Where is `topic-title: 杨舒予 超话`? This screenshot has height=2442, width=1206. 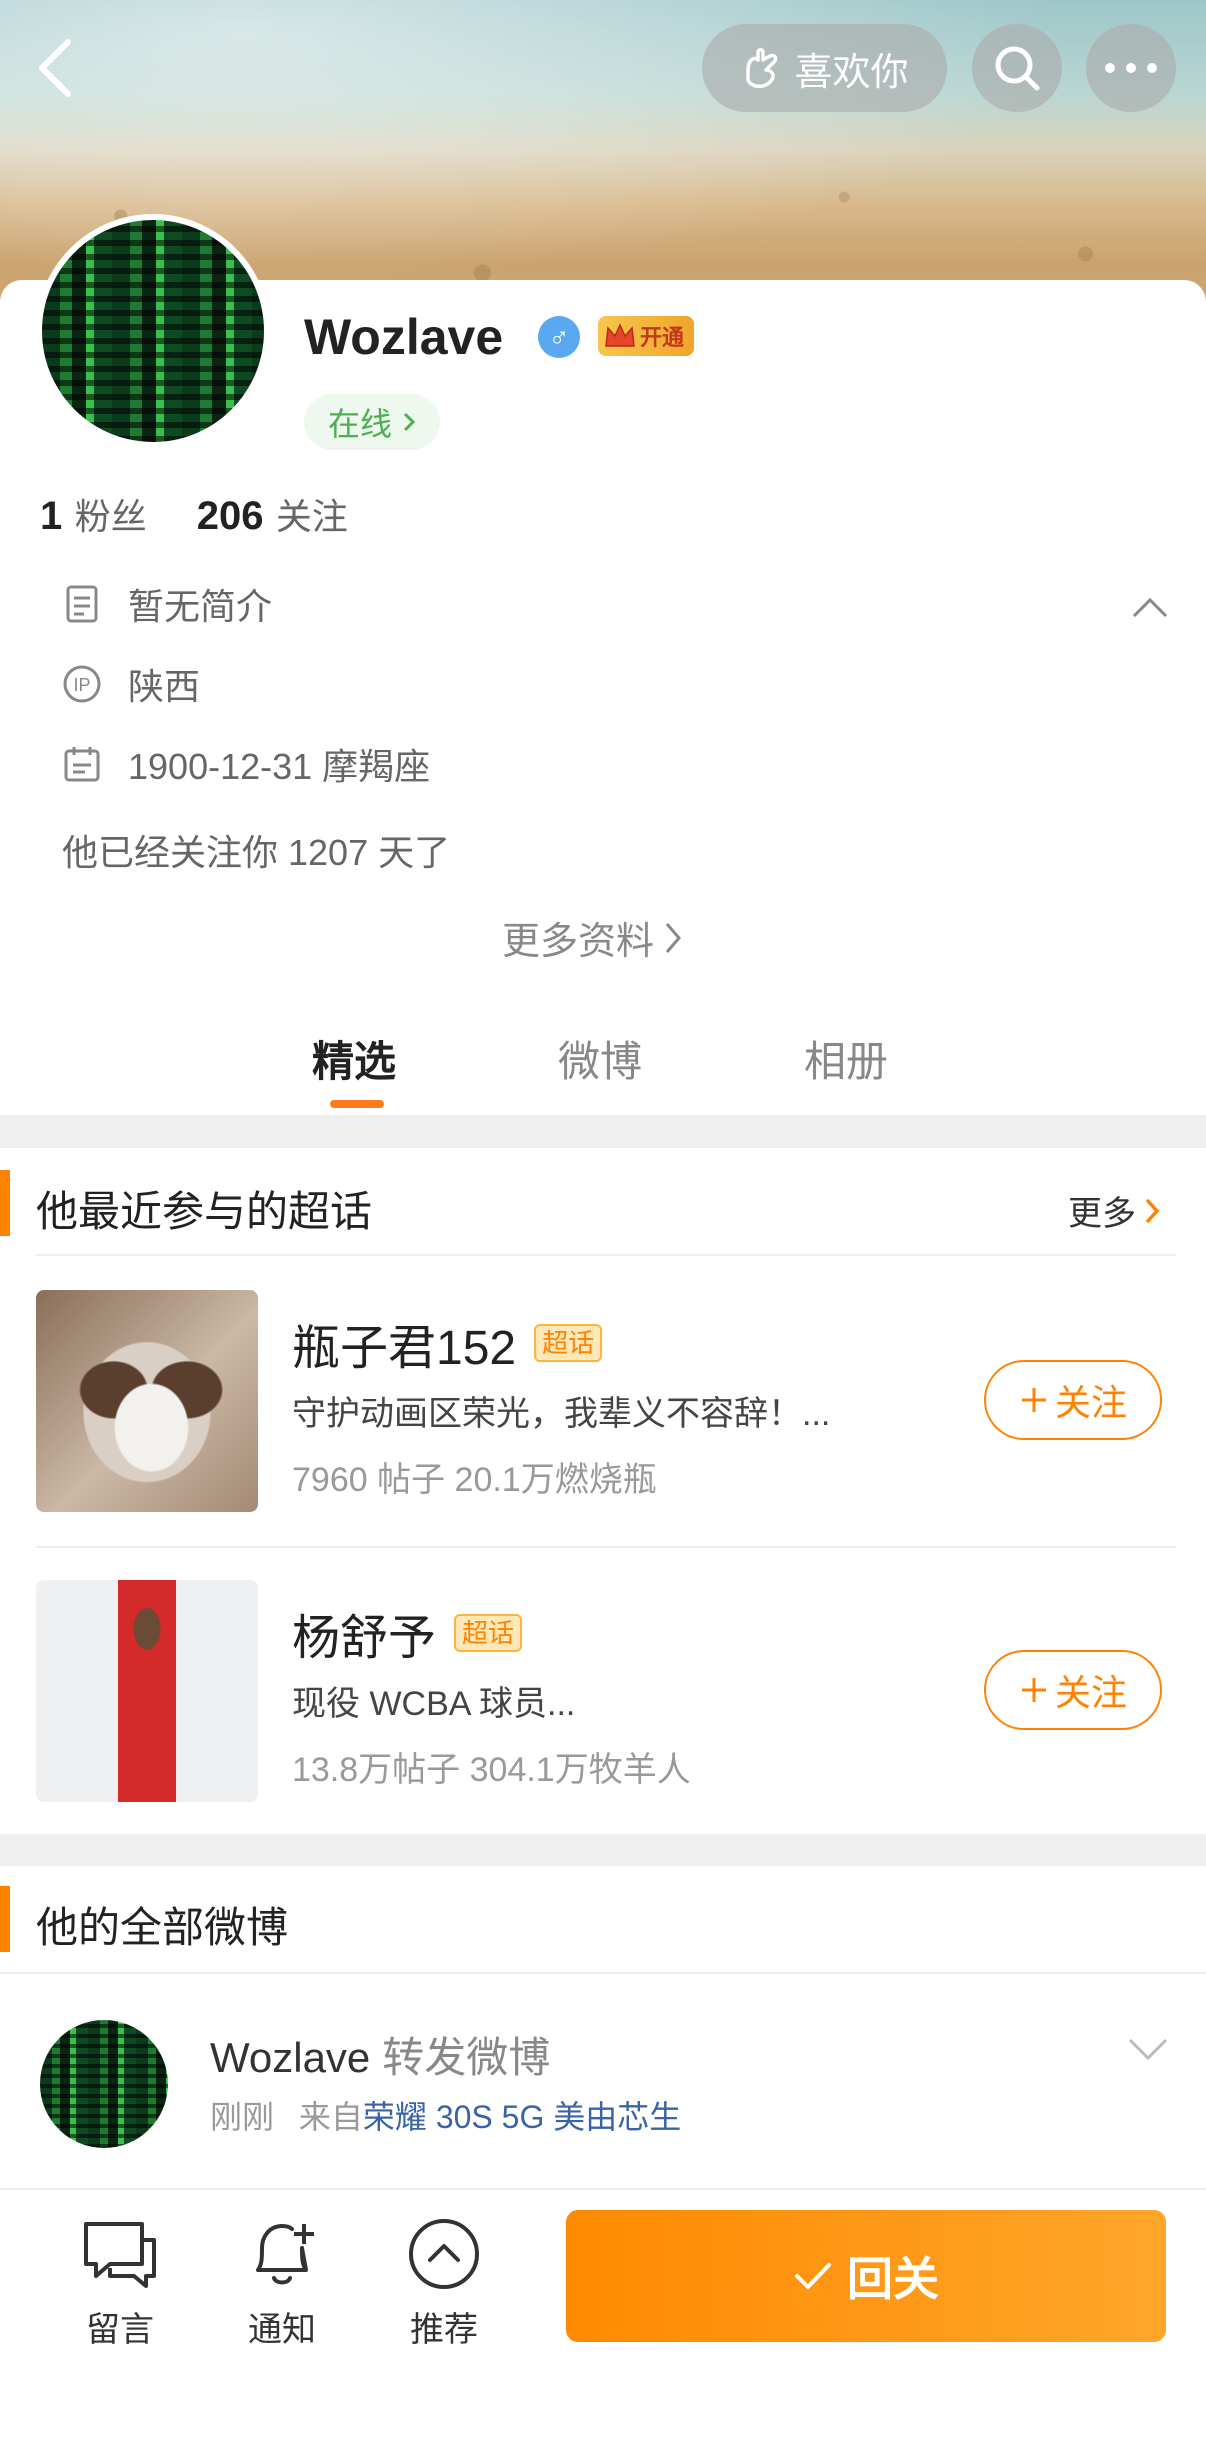
topic-title: 杨舒予 超话 is located at coordinates (407, 1633).